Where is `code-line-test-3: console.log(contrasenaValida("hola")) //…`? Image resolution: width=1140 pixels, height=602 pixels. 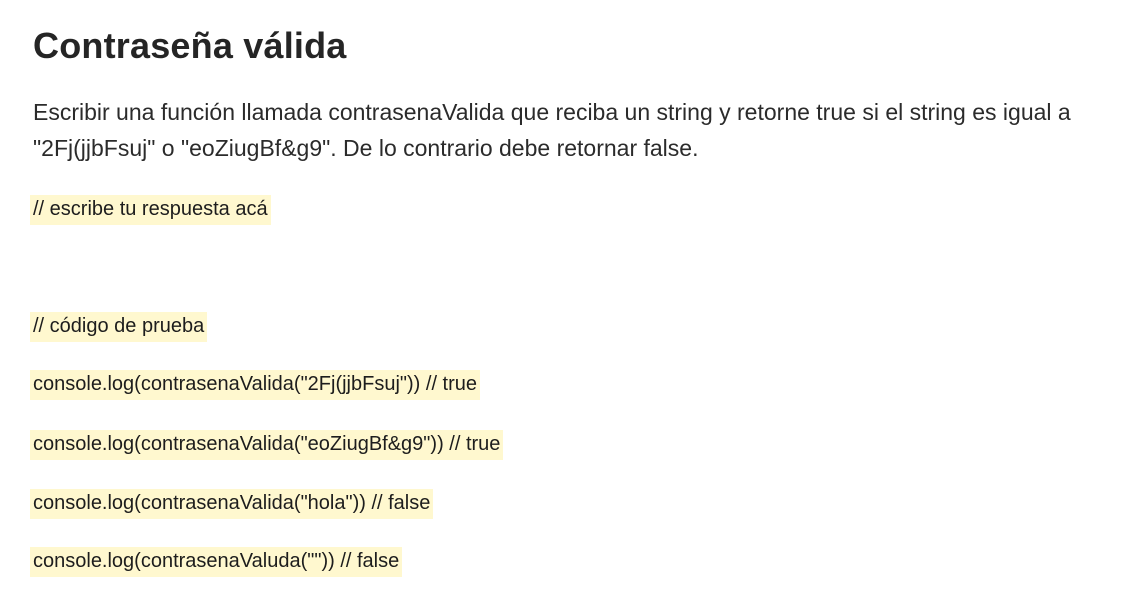
code-line-test-3: console.log(contrasenaValida("hola")) //… is located at coordinates (232, 504).